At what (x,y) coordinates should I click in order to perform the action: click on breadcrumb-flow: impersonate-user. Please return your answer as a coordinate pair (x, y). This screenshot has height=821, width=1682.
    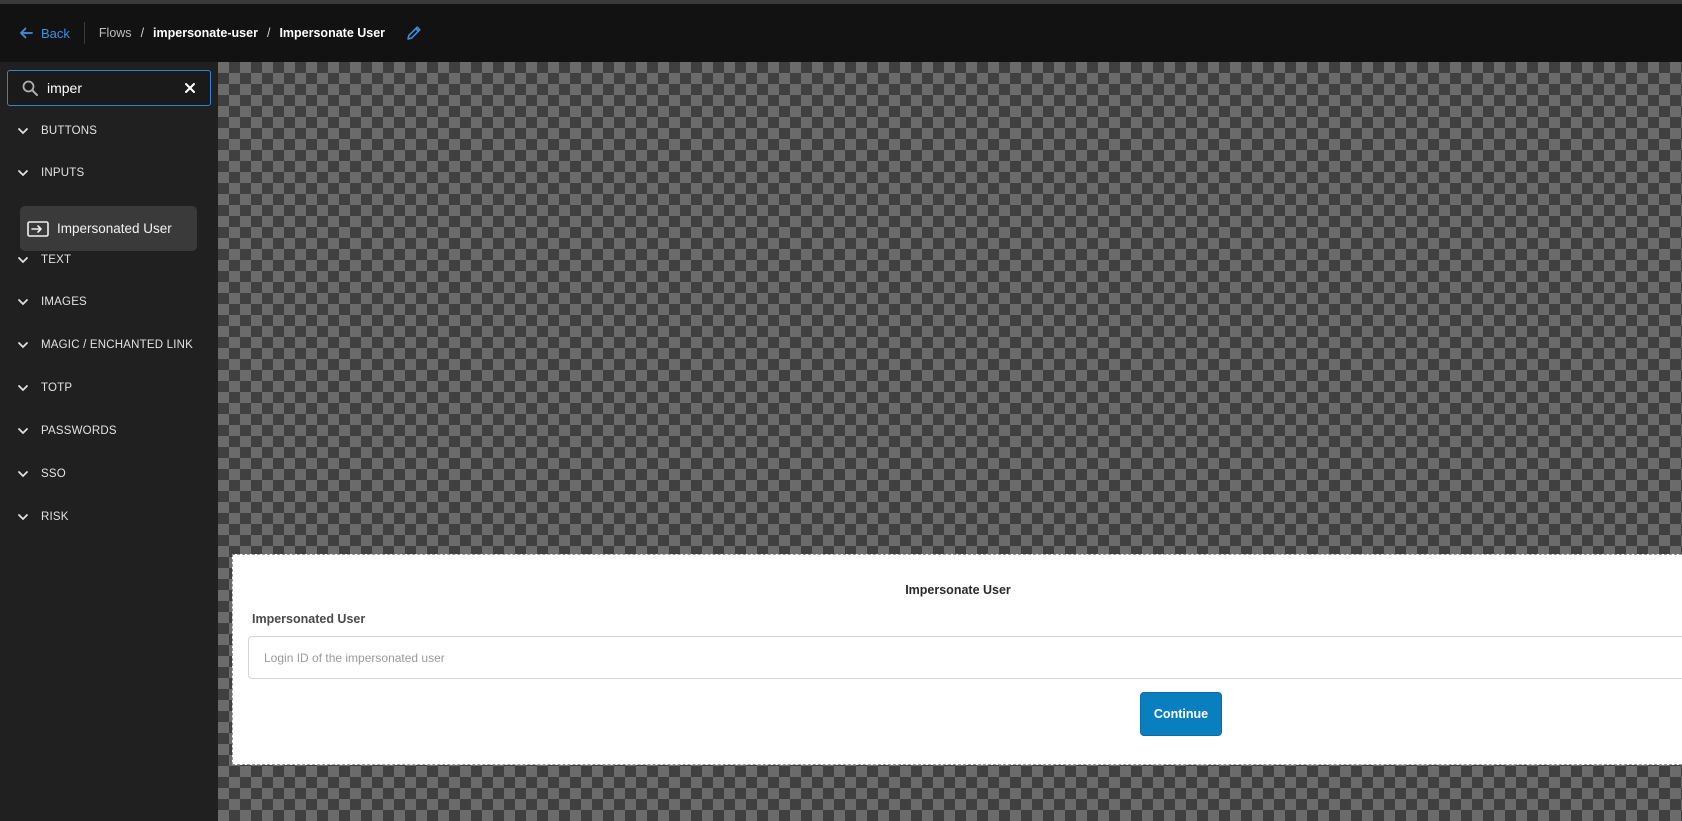
    Looking at the image, I should click on (205, 33).